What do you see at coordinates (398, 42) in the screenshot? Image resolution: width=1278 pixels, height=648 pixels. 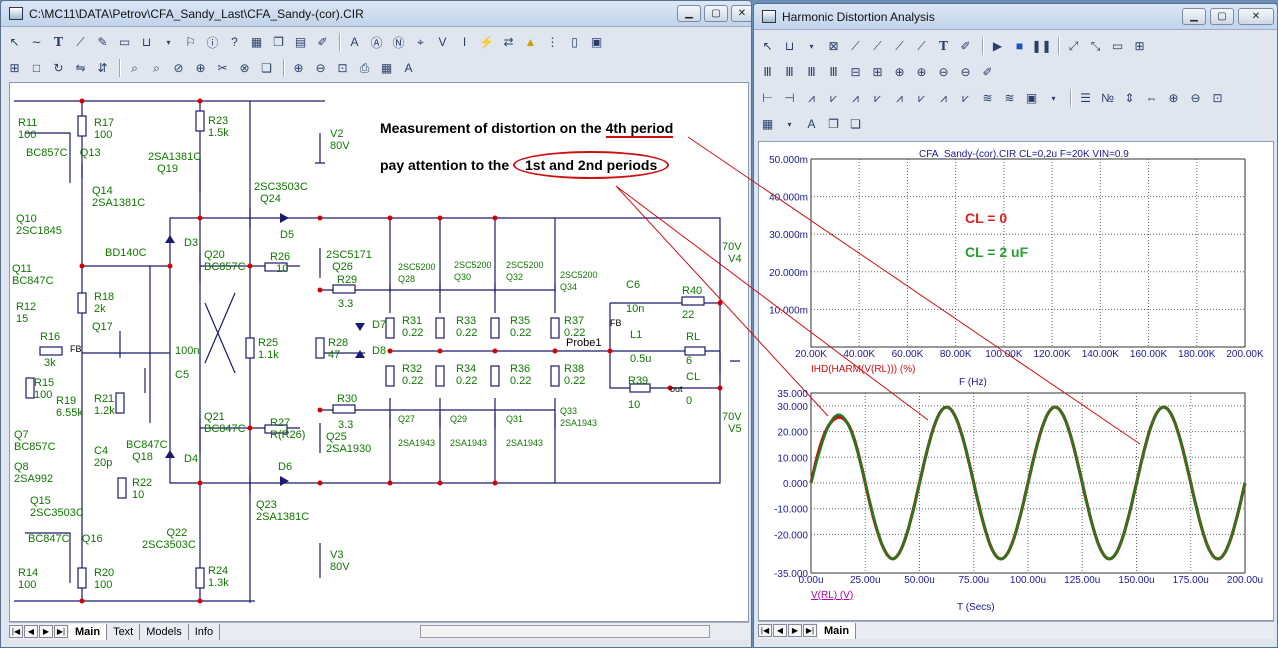 I see `node-numbers-icon: Ⓝ` at bounding box center [398, 42].